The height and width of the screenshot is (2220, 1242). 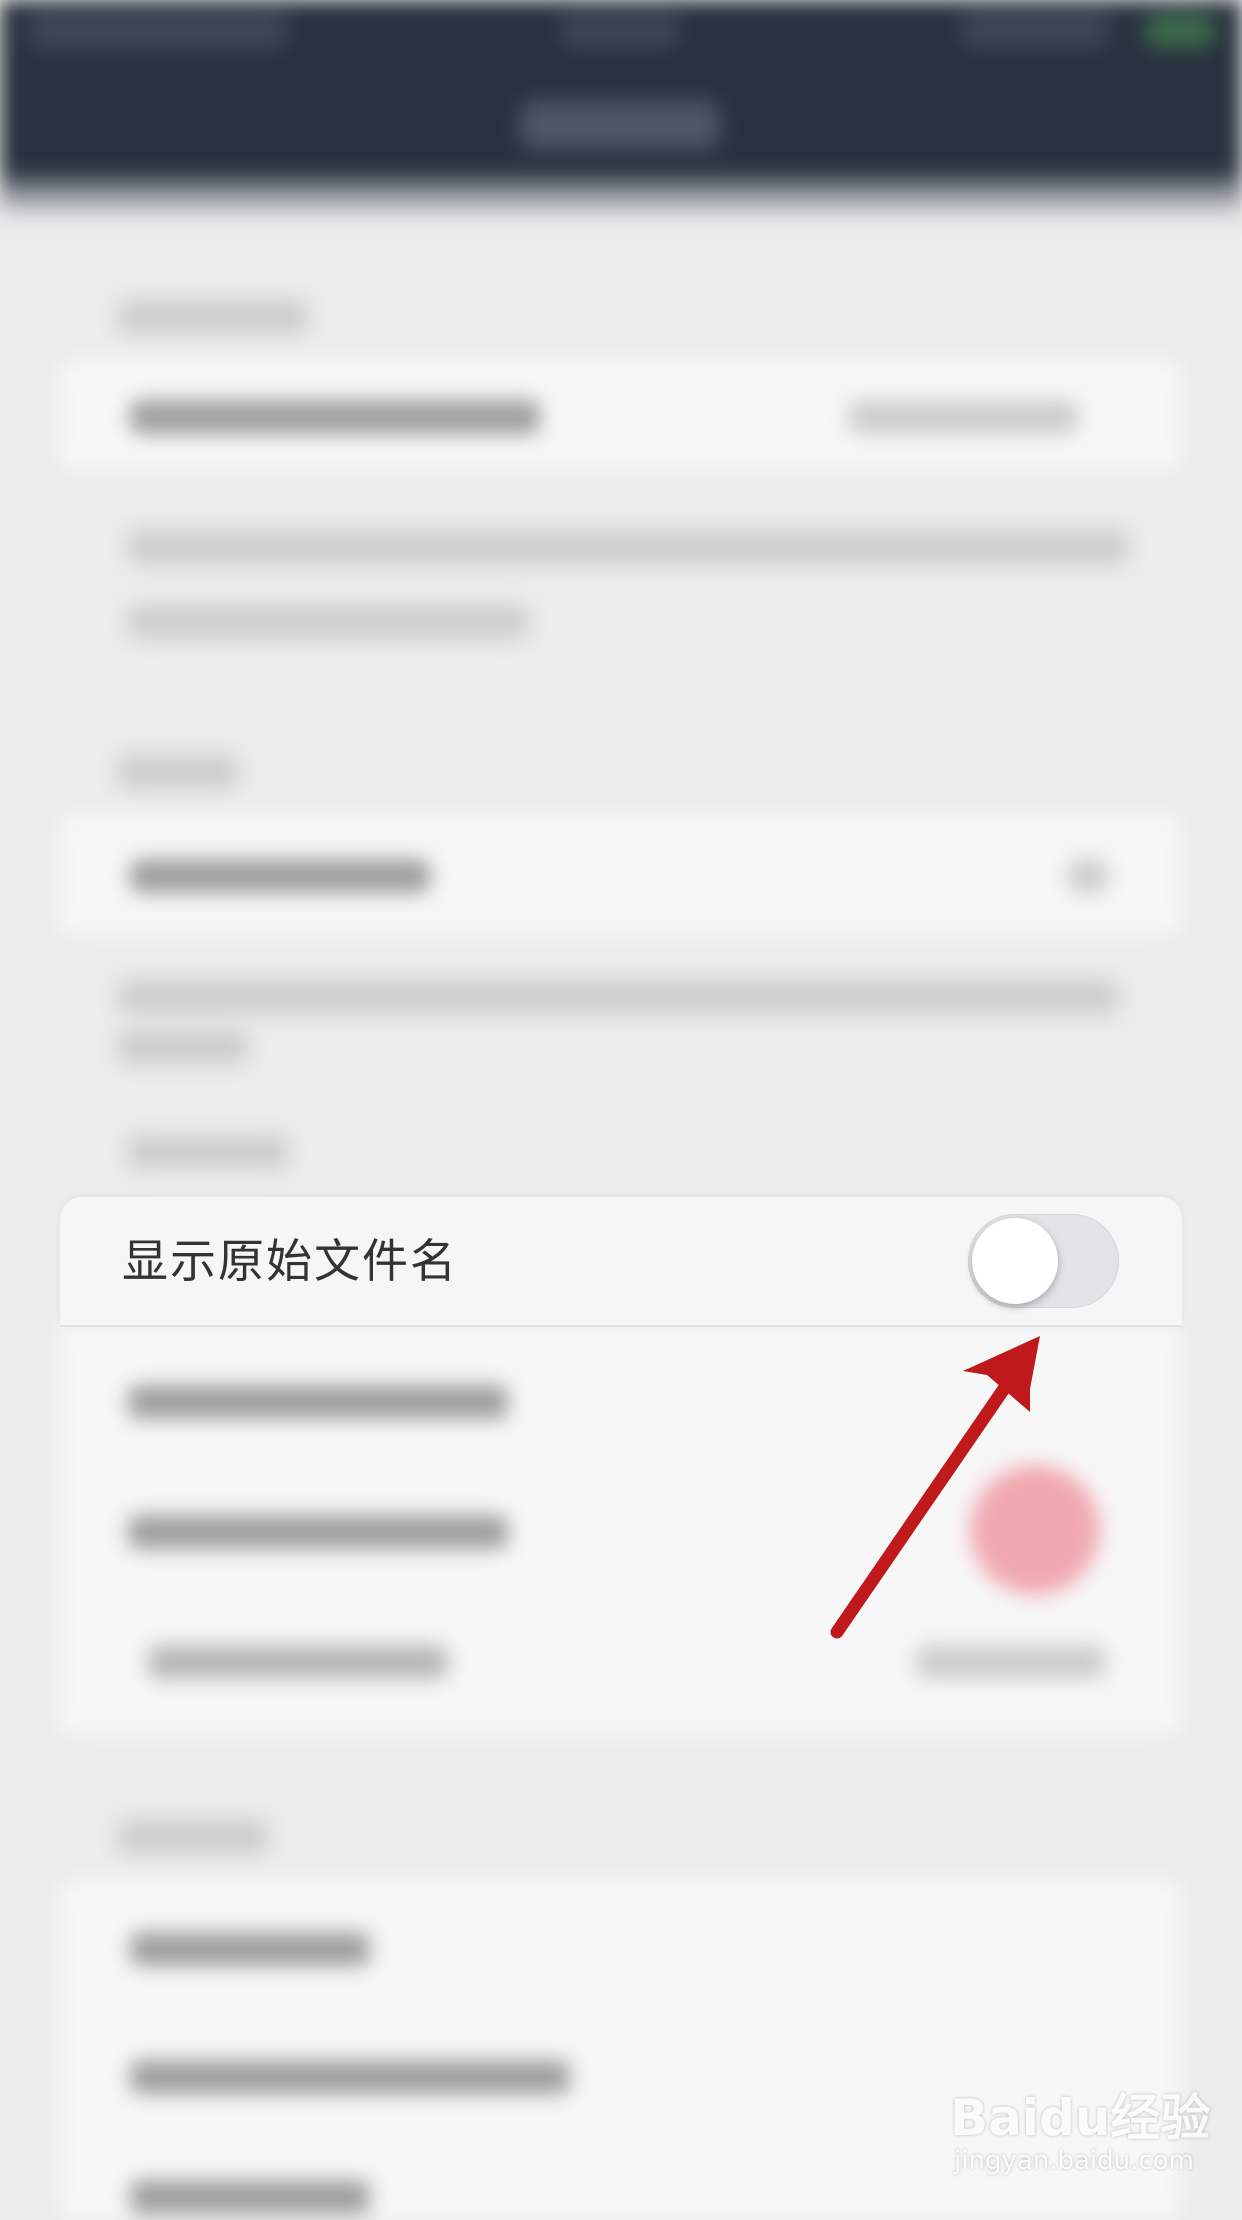 I want to click on top-bar, so click(x=621, y=92).